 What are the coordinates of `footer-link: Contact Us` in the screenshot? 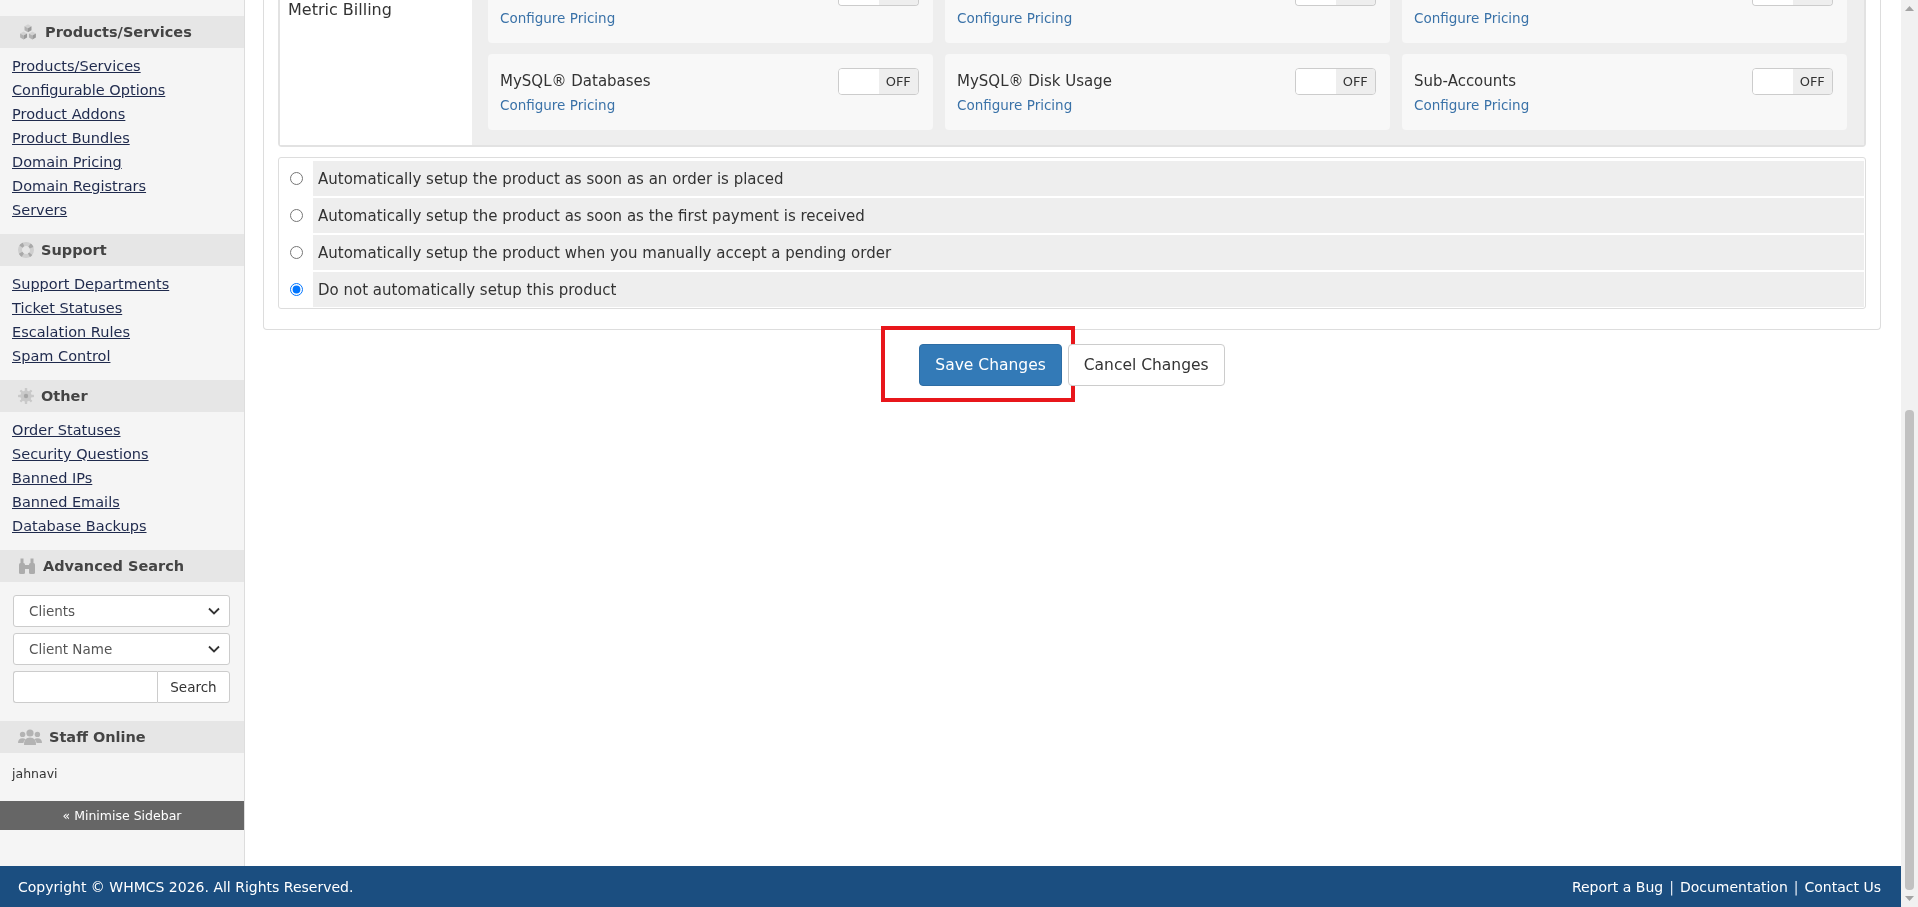 It's located at (1842, 886).